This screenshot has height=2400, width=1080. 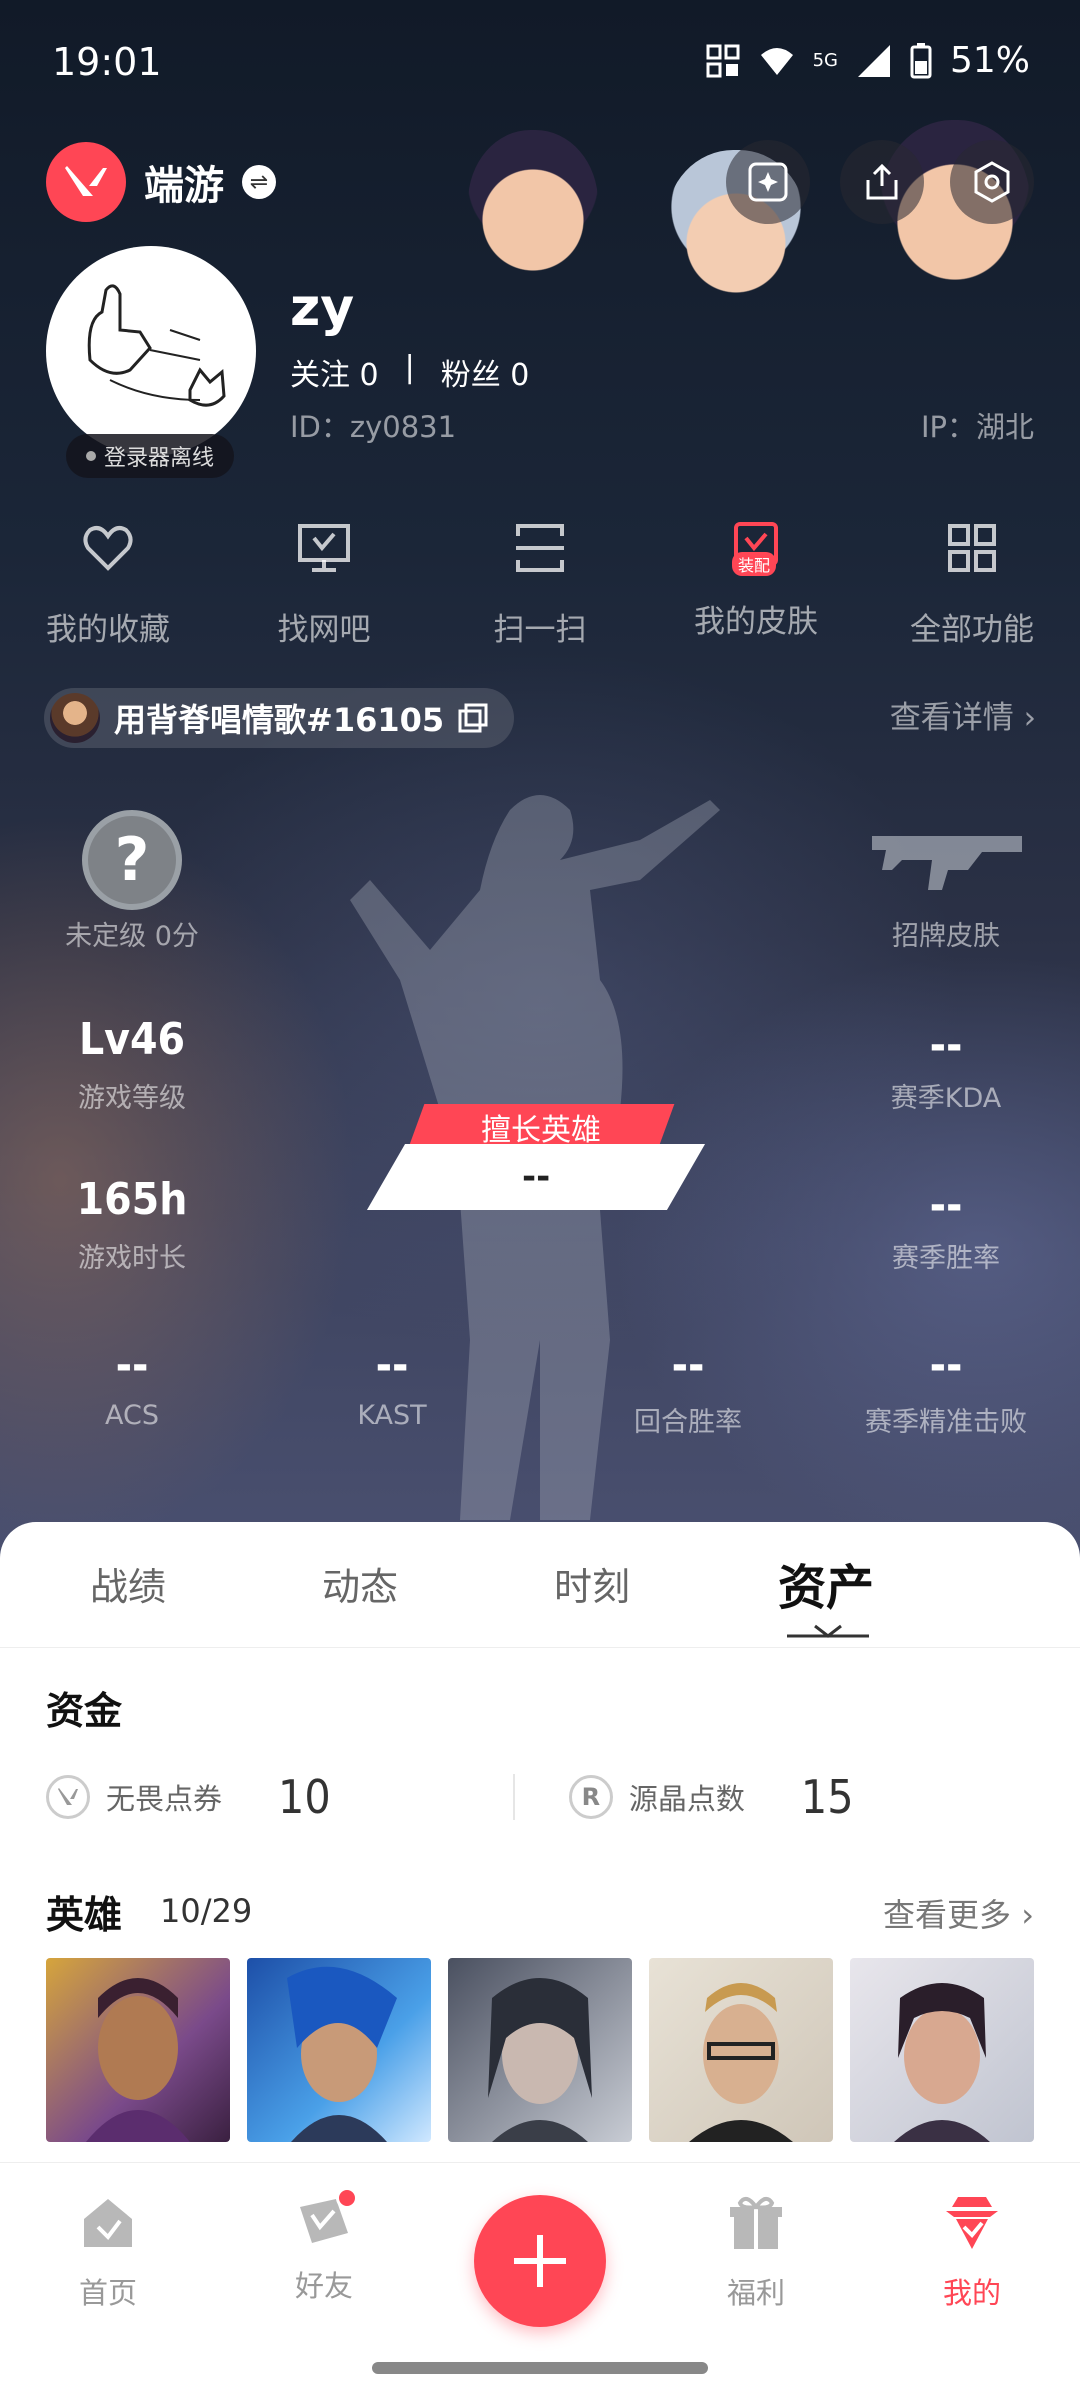 What do you see at coordinates (206, 1911) in the screenshot?
I see `heroes-count: 10/29` at bounding box center [206, 1911].